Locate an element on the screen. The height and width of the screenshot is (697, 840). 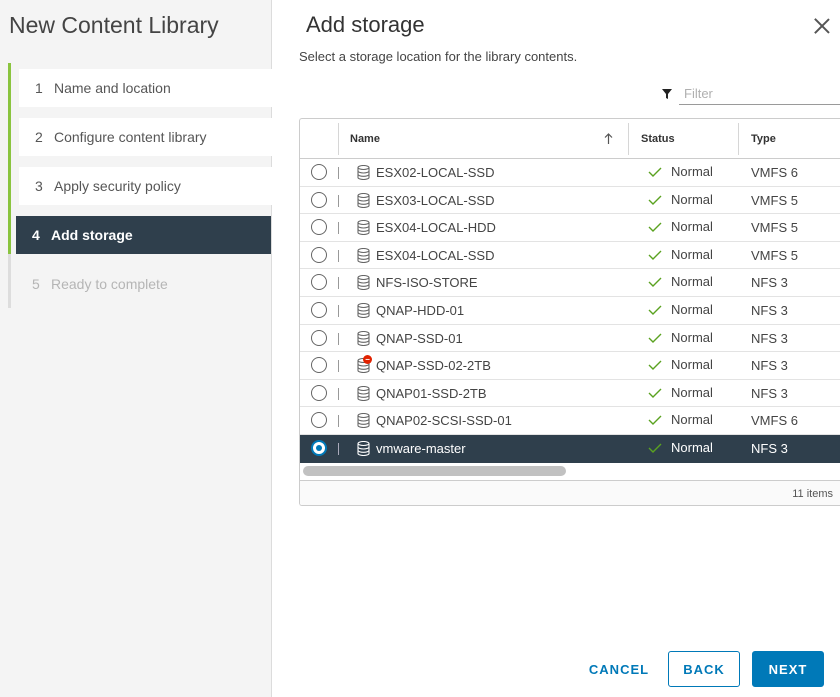
step-number: 5 is located at coordinates (36, 284).